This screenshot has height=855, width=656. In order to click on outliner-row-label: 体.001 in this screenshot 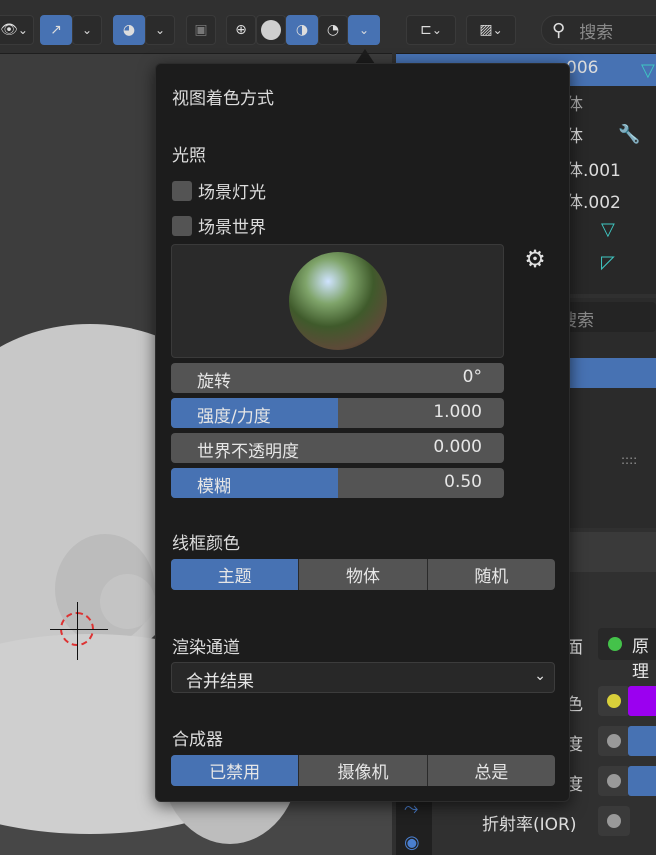, I will do `click(593, 171)`.